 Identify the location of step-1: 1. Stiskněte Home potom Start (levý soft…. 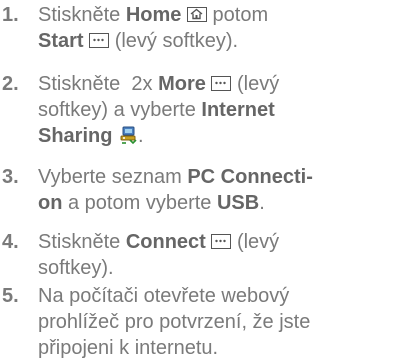
(196, 28).